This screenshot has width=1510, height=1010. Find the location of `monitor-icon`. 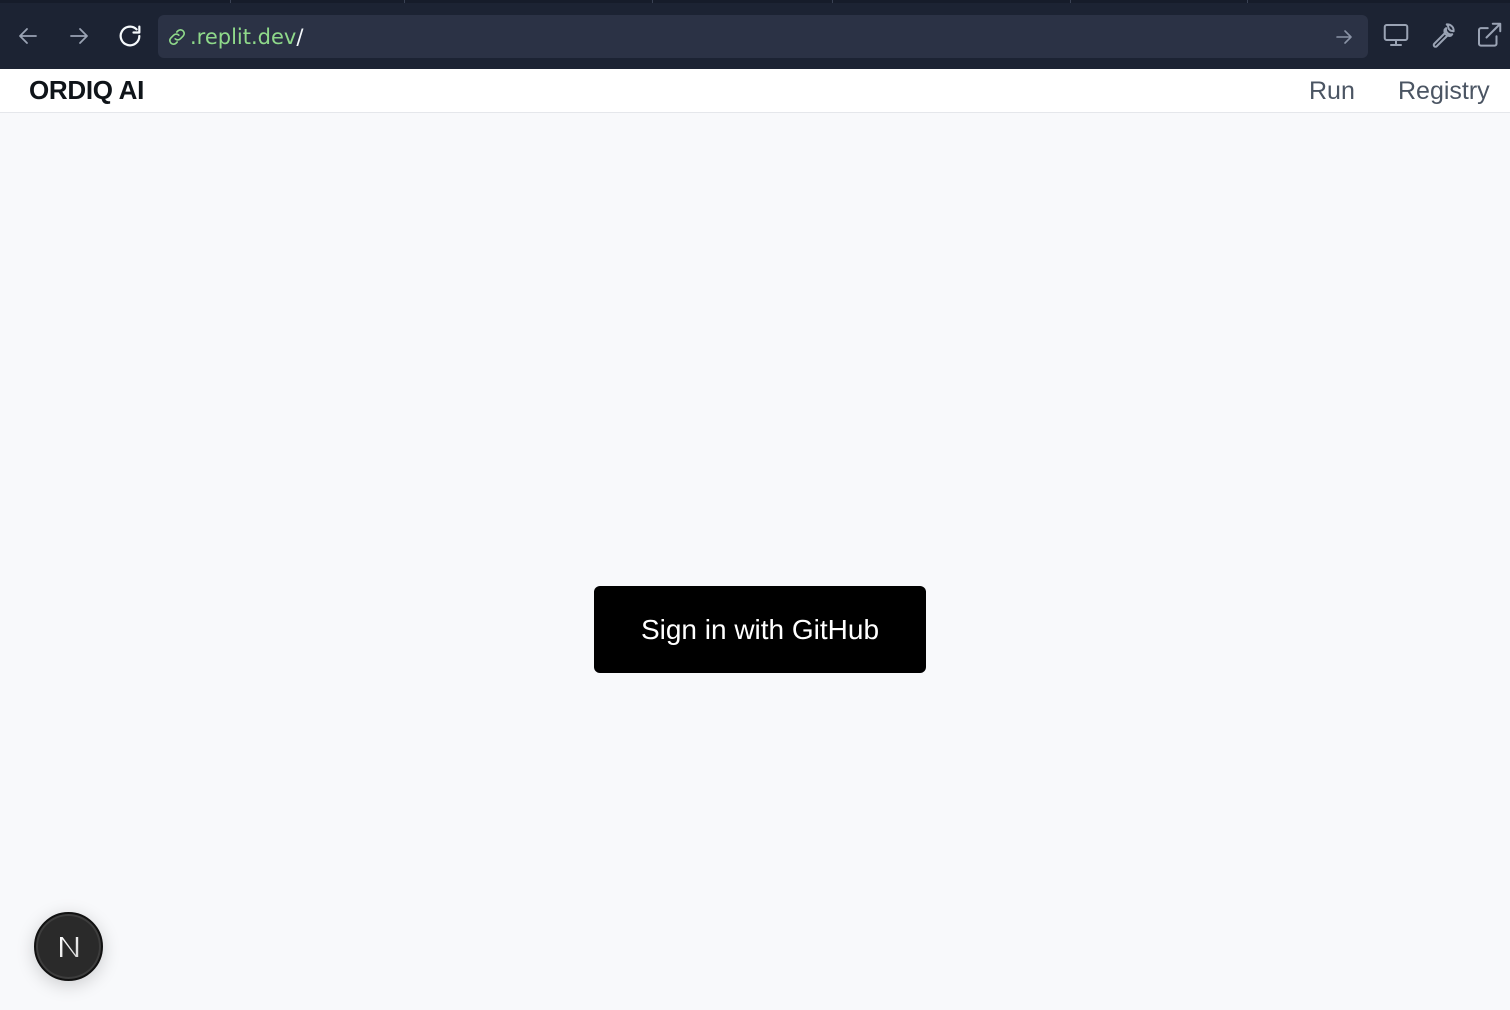

monitor-icon is located at coordinates (1396, 35).